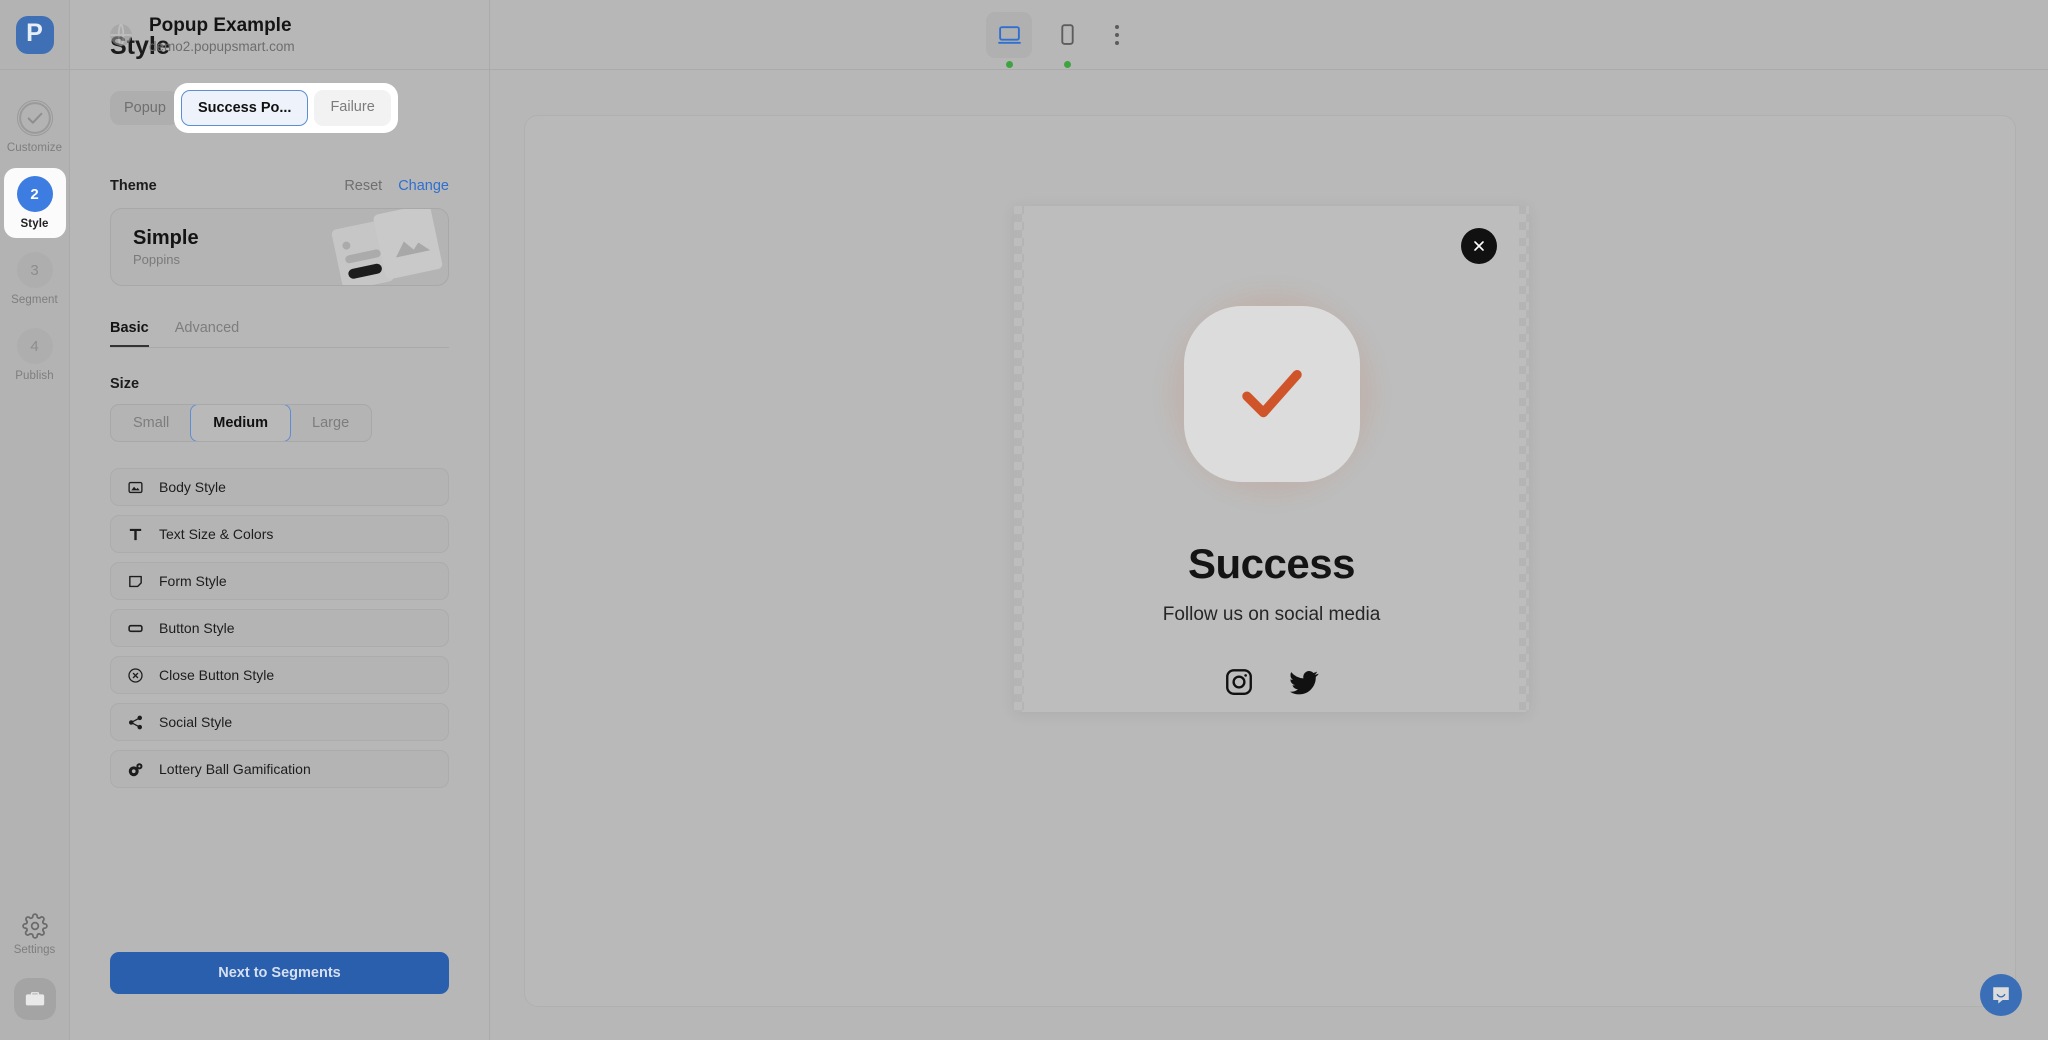 This screenshot has height=1040, width=2048. Describe the element at coordinates (34, 976) in the screenshot. I see `rail-bottom: Settings` at that location.